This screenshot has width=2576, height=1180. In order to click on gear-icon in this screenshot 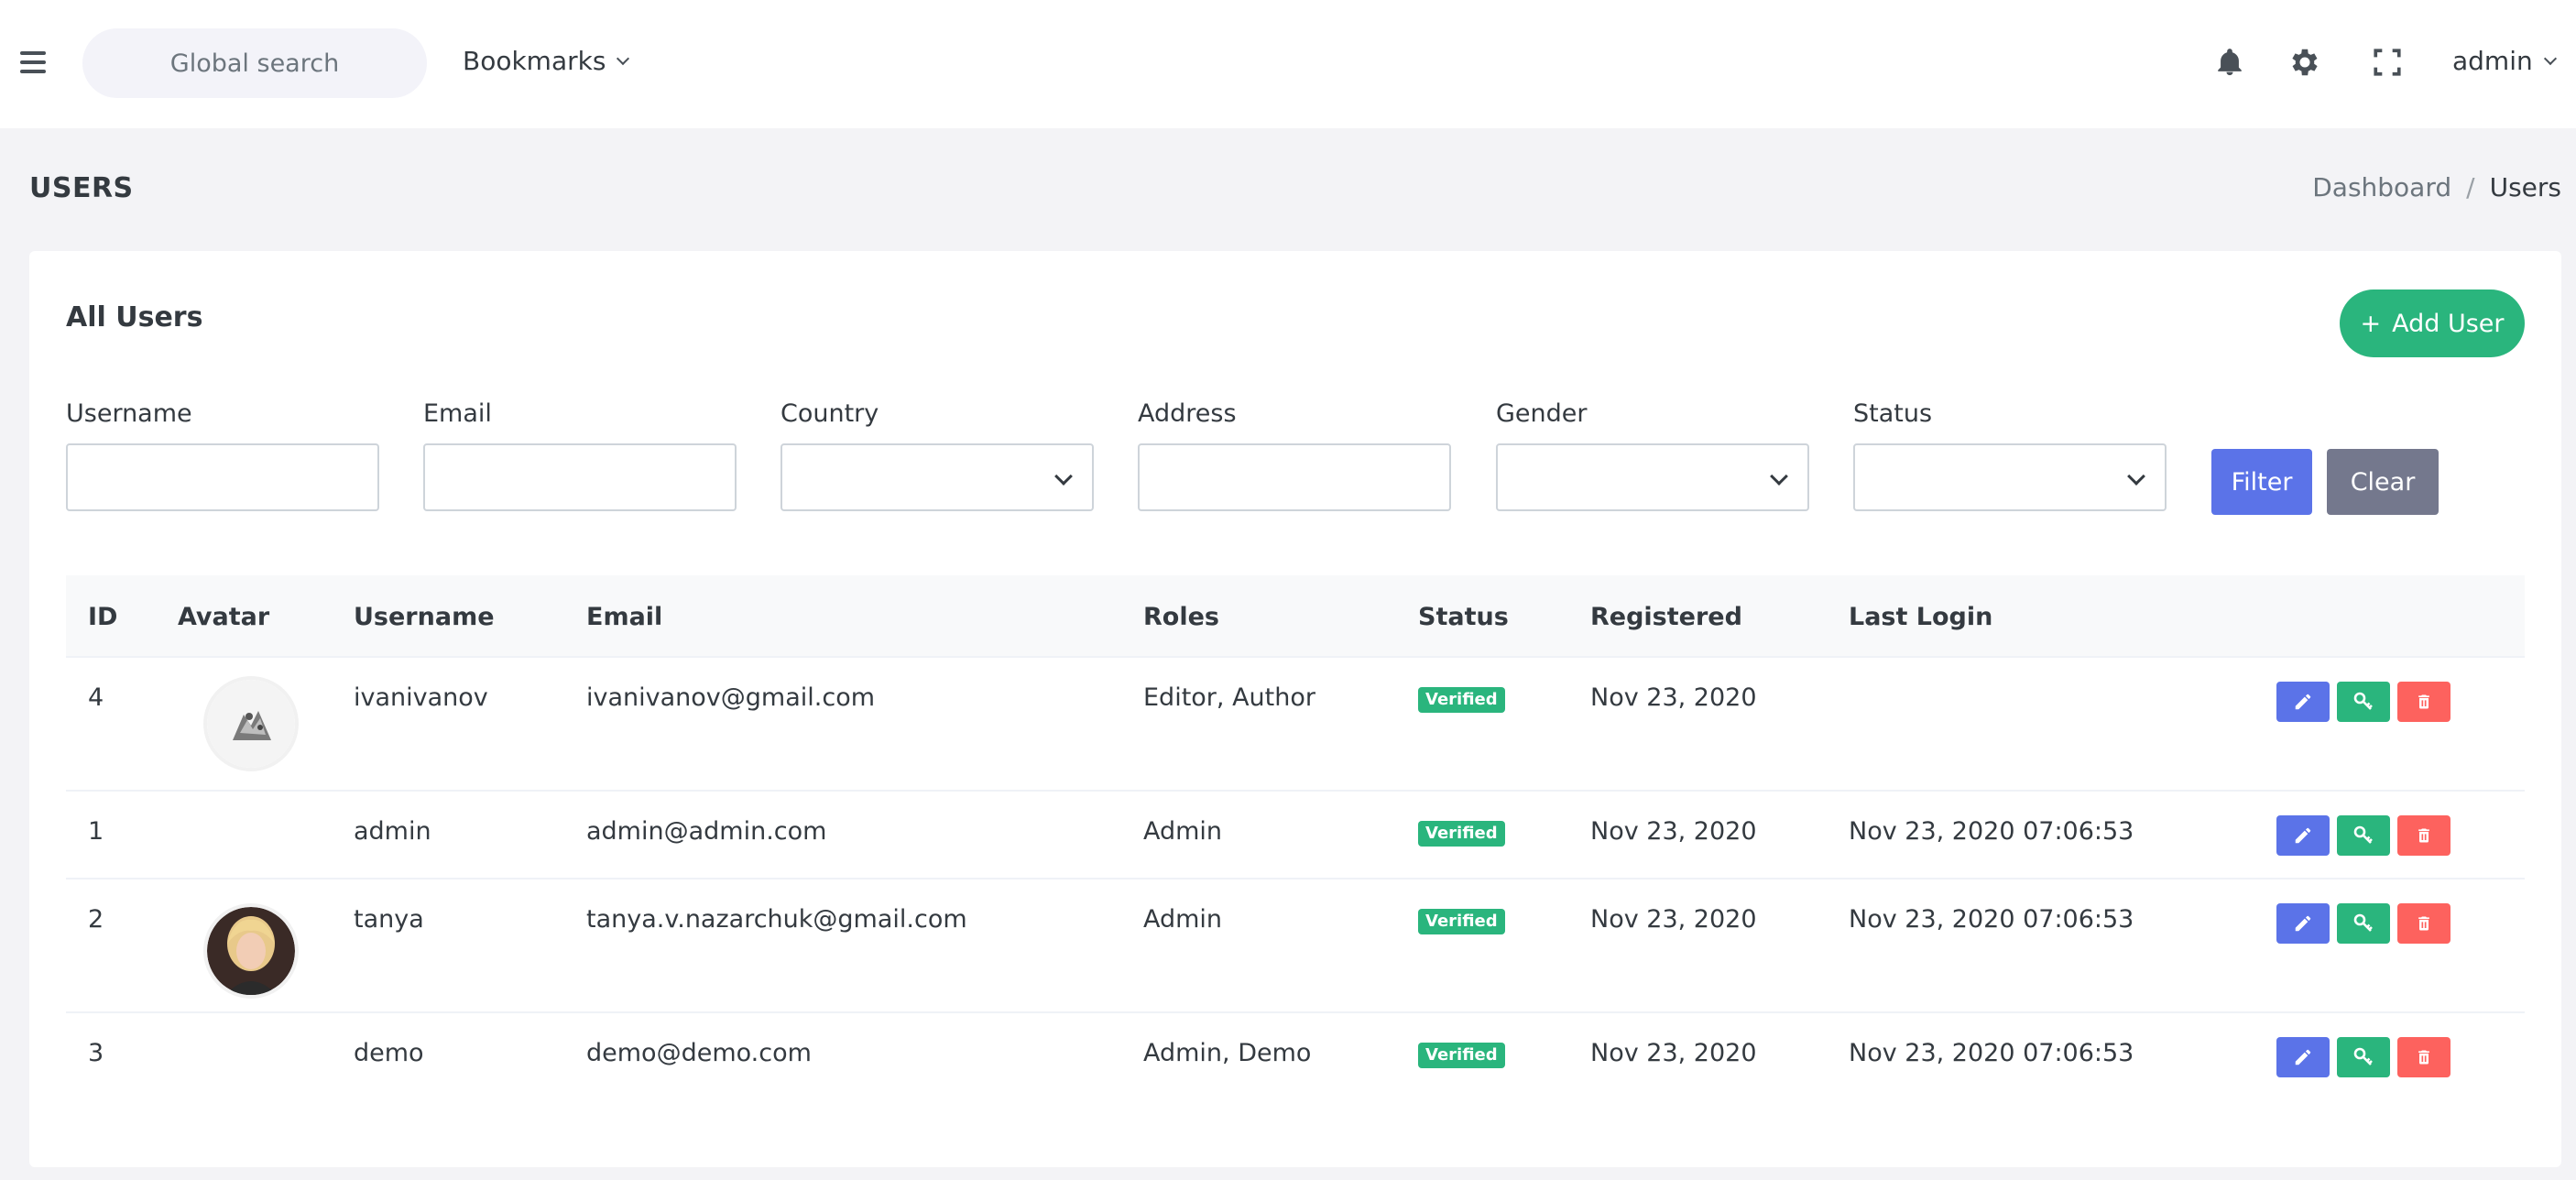, I will do `click(2305, 62)`.